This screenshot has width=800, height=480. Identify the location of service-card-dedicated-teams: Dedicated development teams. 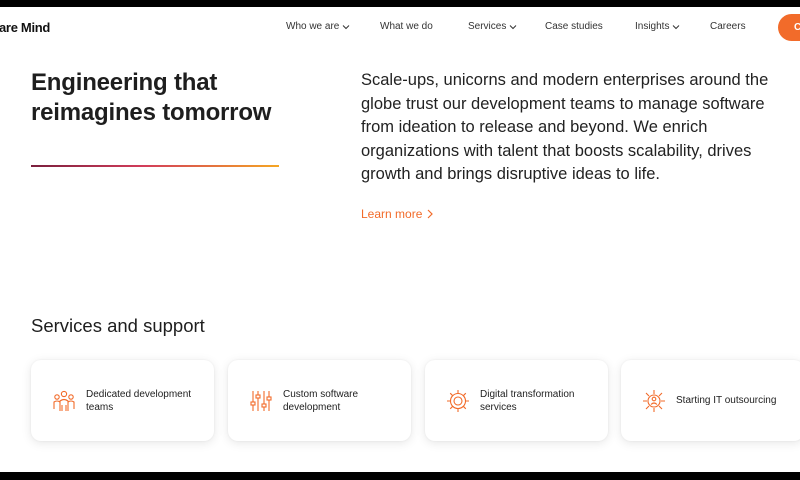
(122, 400).